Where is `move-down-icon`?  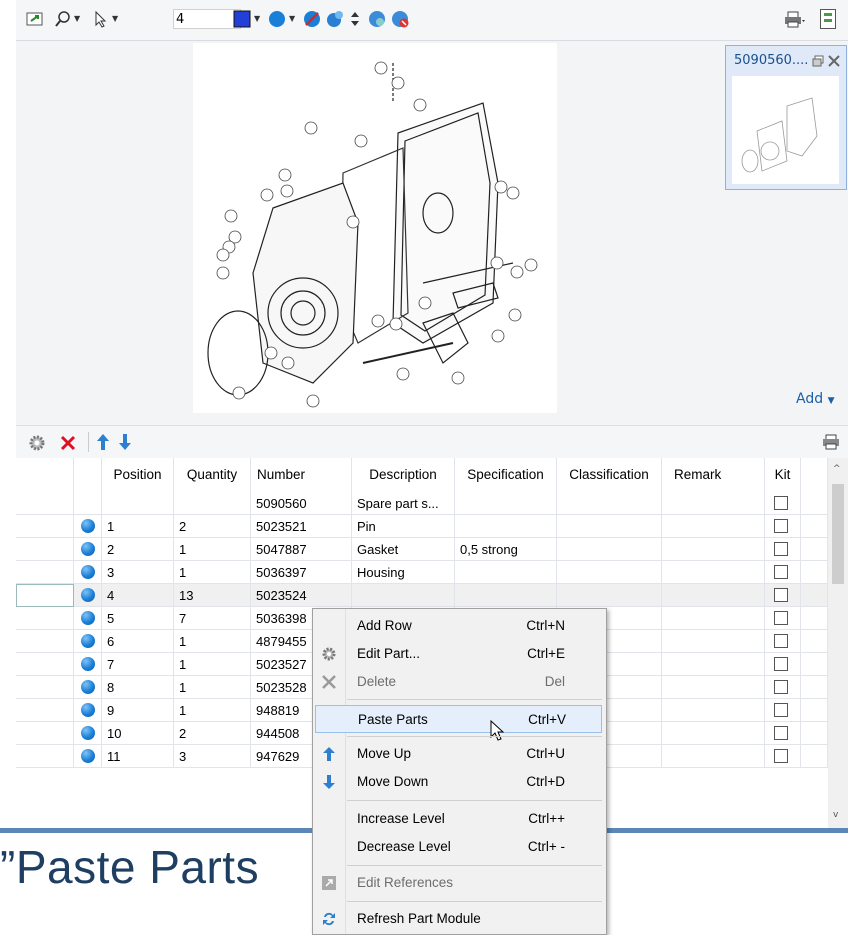 move-down-icon is located at coordinates (125, 442).